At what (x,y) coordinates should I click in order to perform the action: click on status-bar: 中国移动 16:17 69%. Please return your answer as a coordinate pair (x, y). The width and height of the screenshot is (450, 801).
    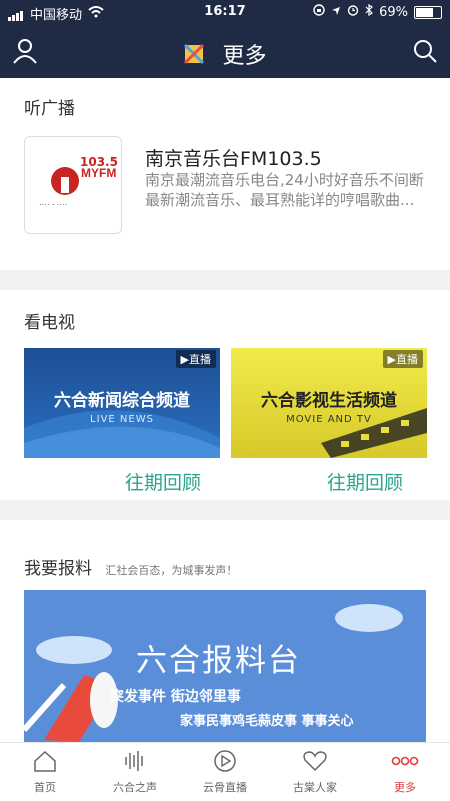
    Looking at the image, I should click on (225, 12).